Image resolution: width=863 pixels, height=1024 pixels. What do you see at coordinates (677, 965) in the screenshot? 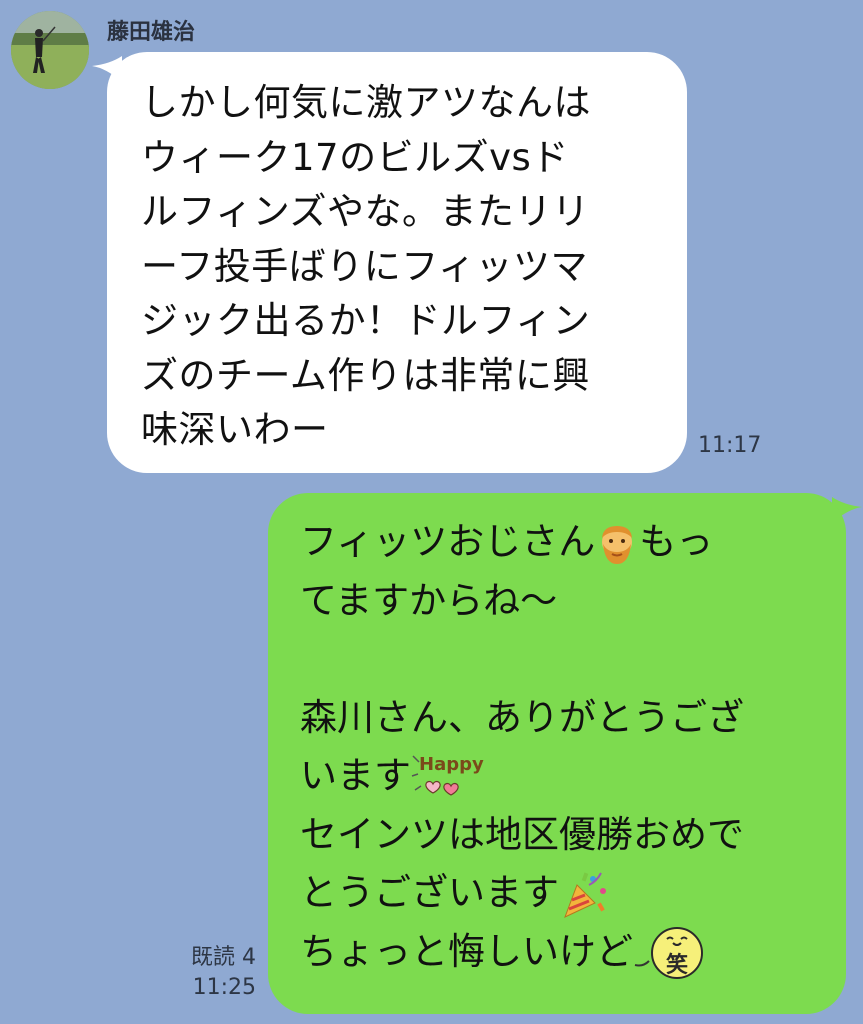
I see `sticker-text: 笑` at bounding box center [677, 965].